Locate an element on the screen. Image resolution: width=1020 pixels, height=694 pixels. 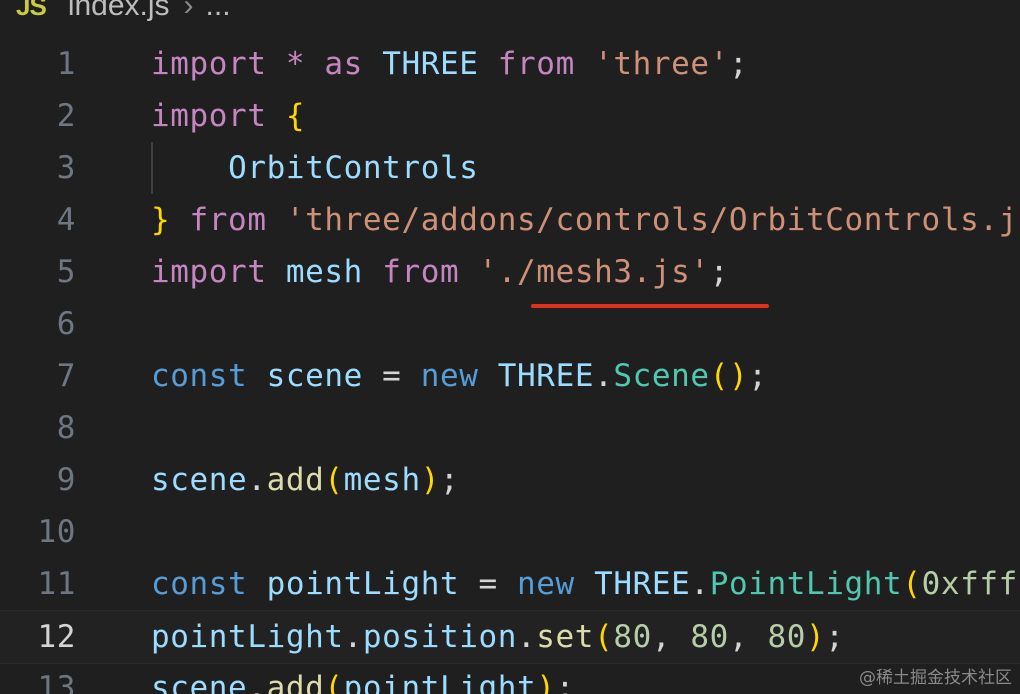
code-token: = is located at coordinates (488, 584).